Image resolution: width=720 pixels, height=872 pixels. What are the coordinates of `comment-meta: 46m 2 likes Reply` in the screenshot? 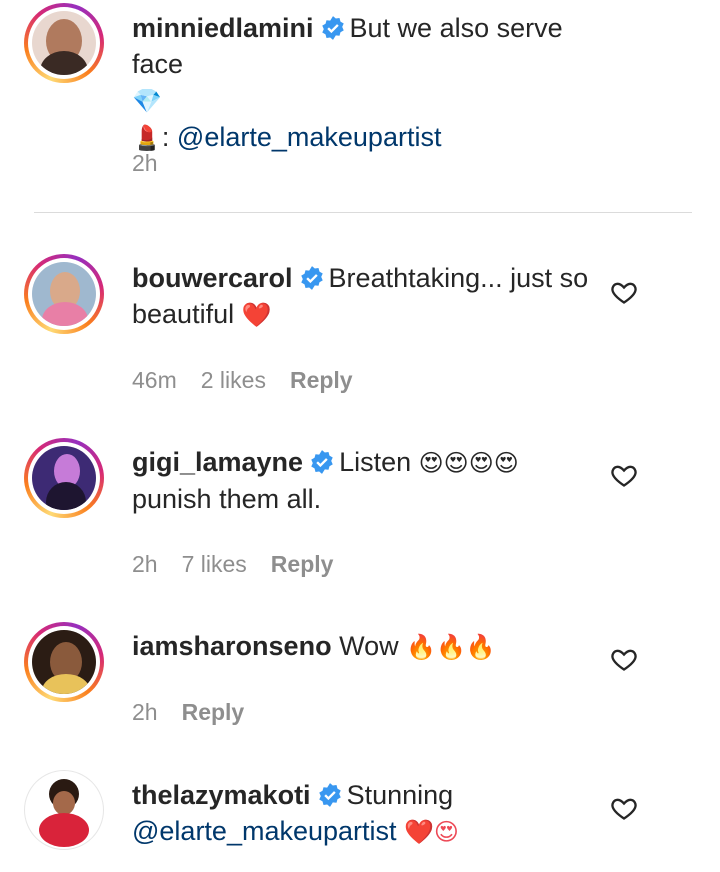 It's located at (242, 380).